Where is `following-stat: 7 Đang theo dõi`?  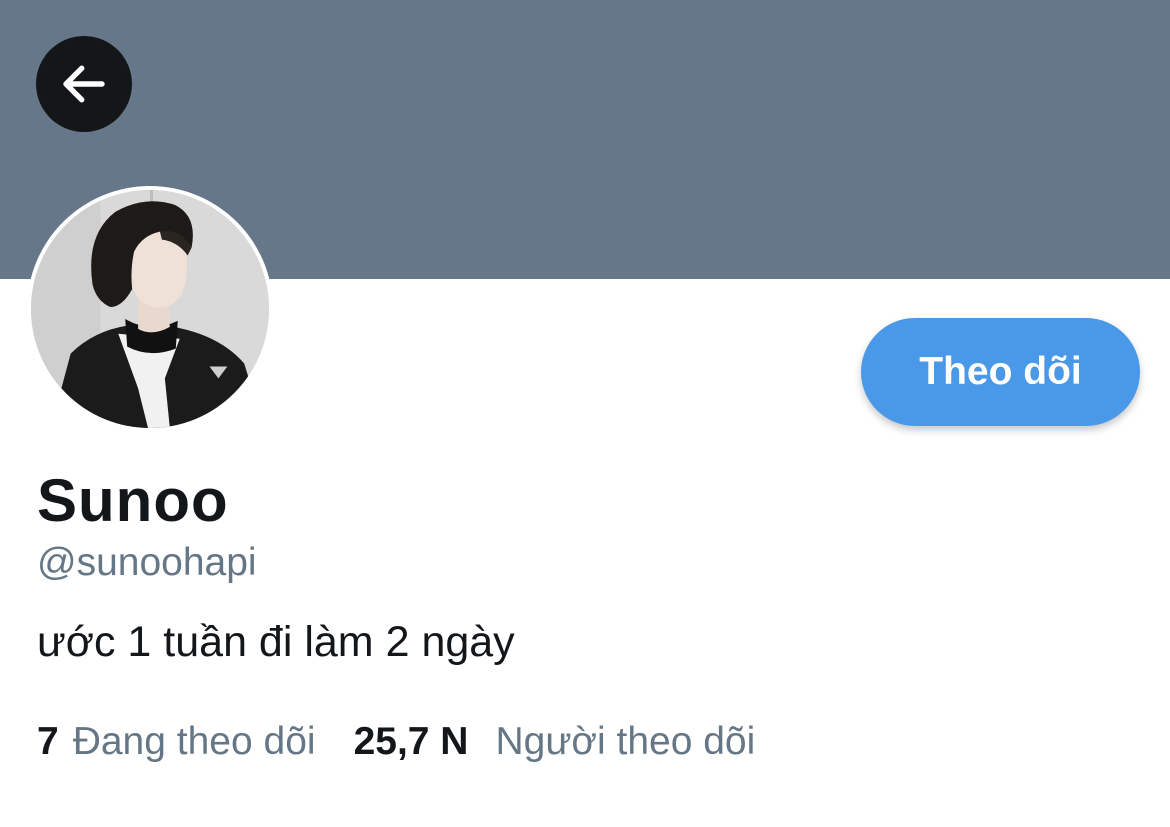
following-stat: 7 Đang theo dõi is located at coordinates (176, 742).